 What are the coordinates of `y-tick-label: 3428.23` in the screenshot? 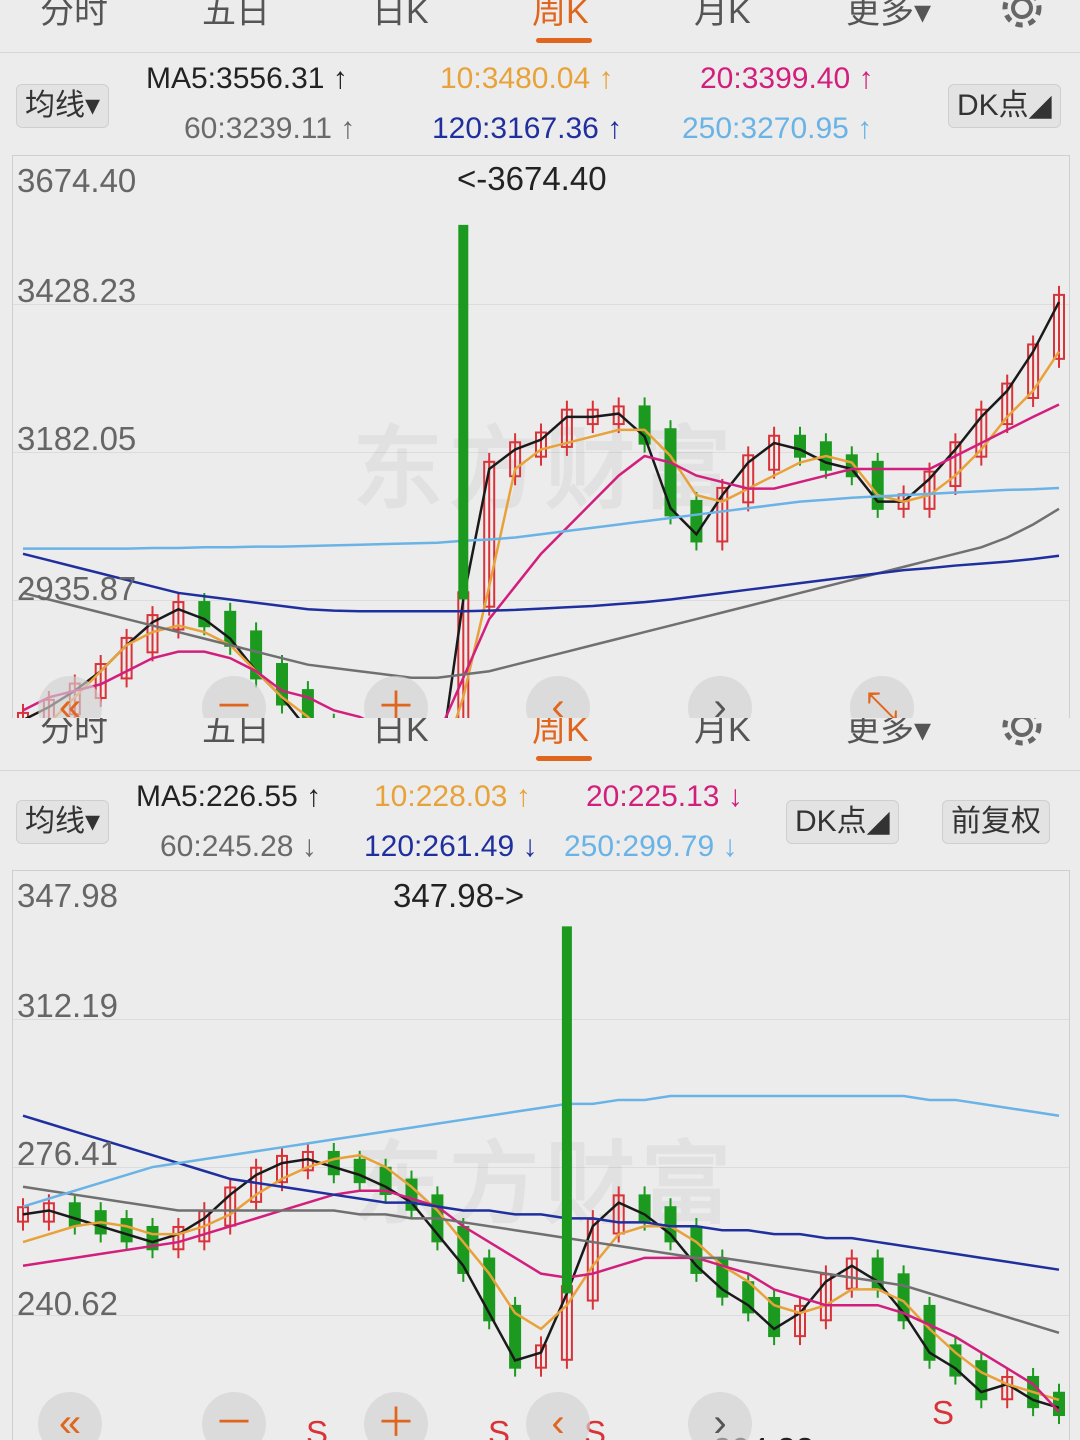 It's located at (77, 290).